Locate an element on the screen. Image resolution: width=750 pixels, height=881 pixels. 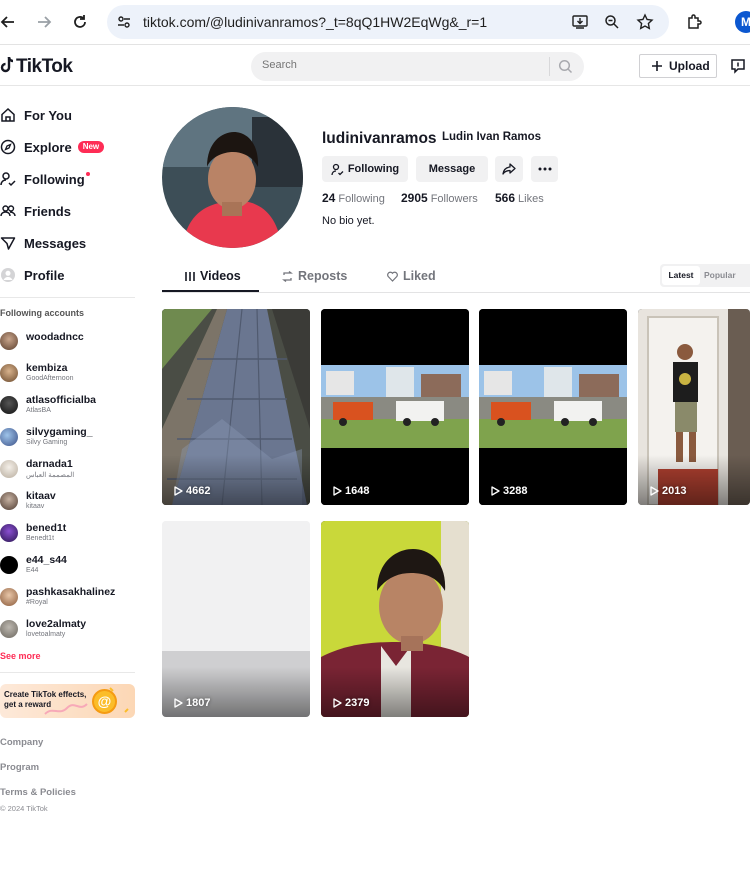
tab-reposts: Reposts is located at coordinates (314, 276).